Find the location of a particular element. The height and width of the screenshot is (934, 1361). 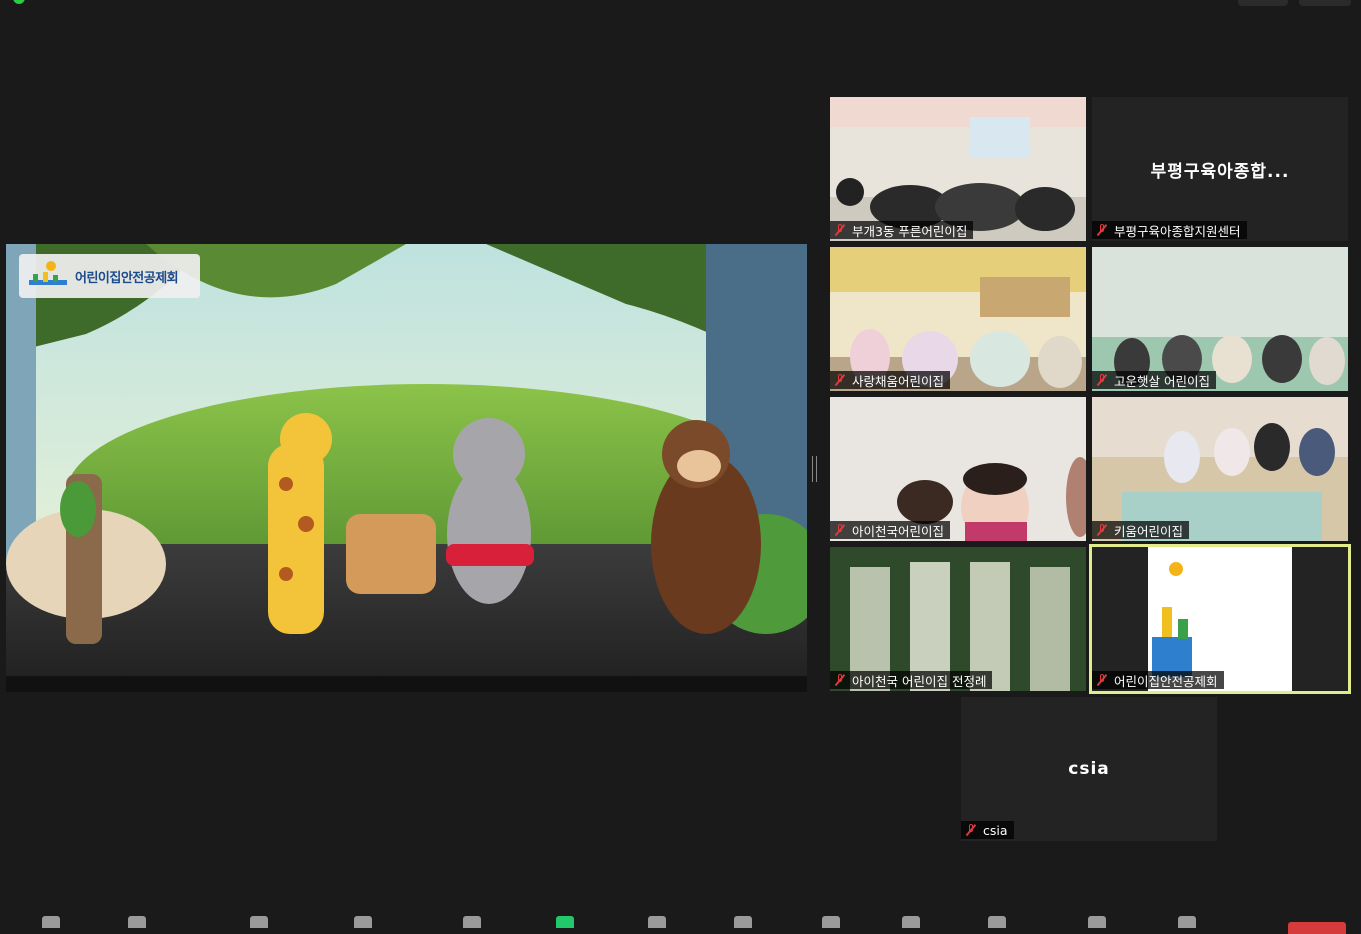

end-meeting-button is located at coordinates (1317, 928).